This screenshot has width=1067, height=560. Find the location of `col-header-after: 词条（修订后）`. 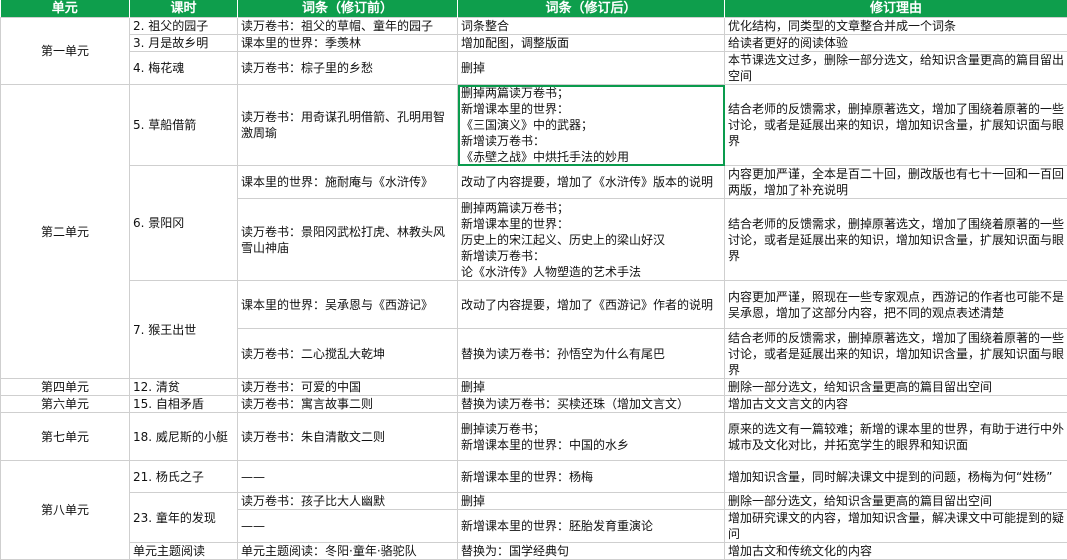

col-header-after: 词条（修订后） is located at coordinates (591, 9).